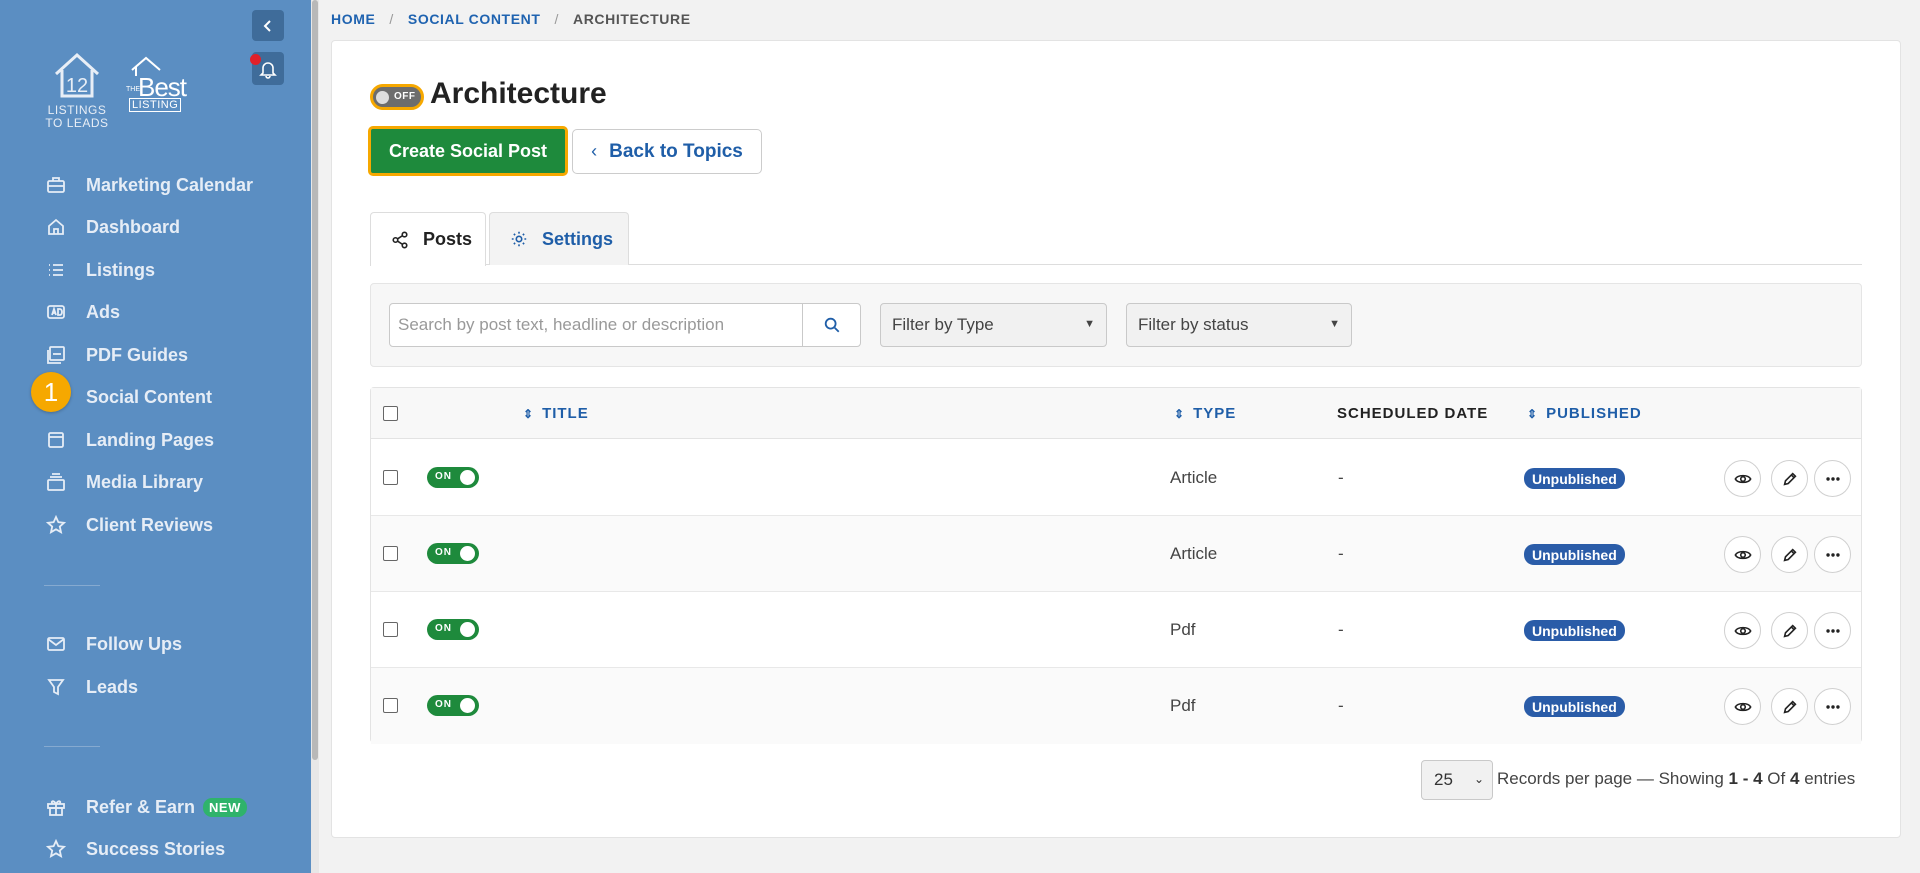  I want to click on sidebar-item-leads: Leads, so click(91, 687).